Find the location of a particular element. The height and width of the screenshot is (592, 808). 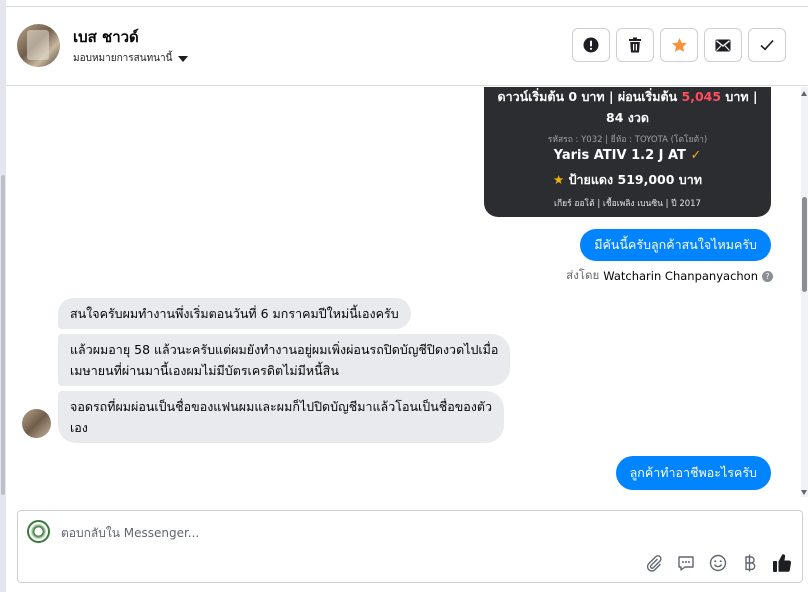

star-button is located at coordinates (679, 45).